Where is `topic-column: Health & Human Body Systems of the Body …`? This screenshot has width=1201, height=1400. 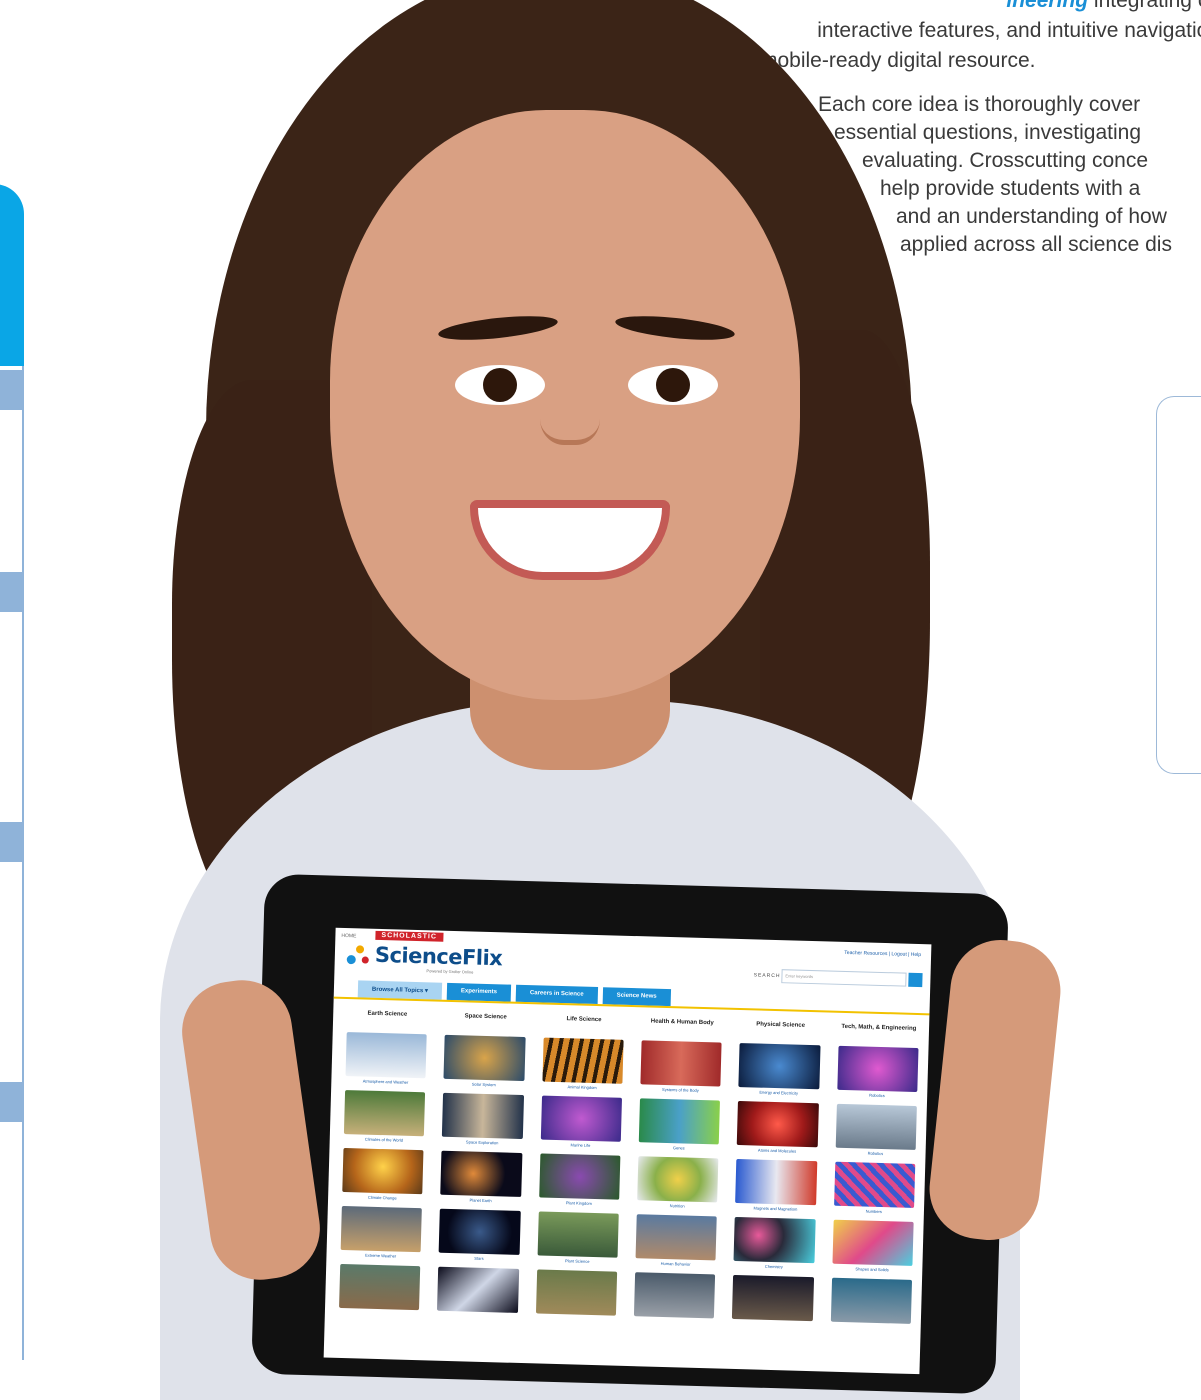
topic-column: Health & Human Body Systems of the Body … is located at coordinates (678, 1169).